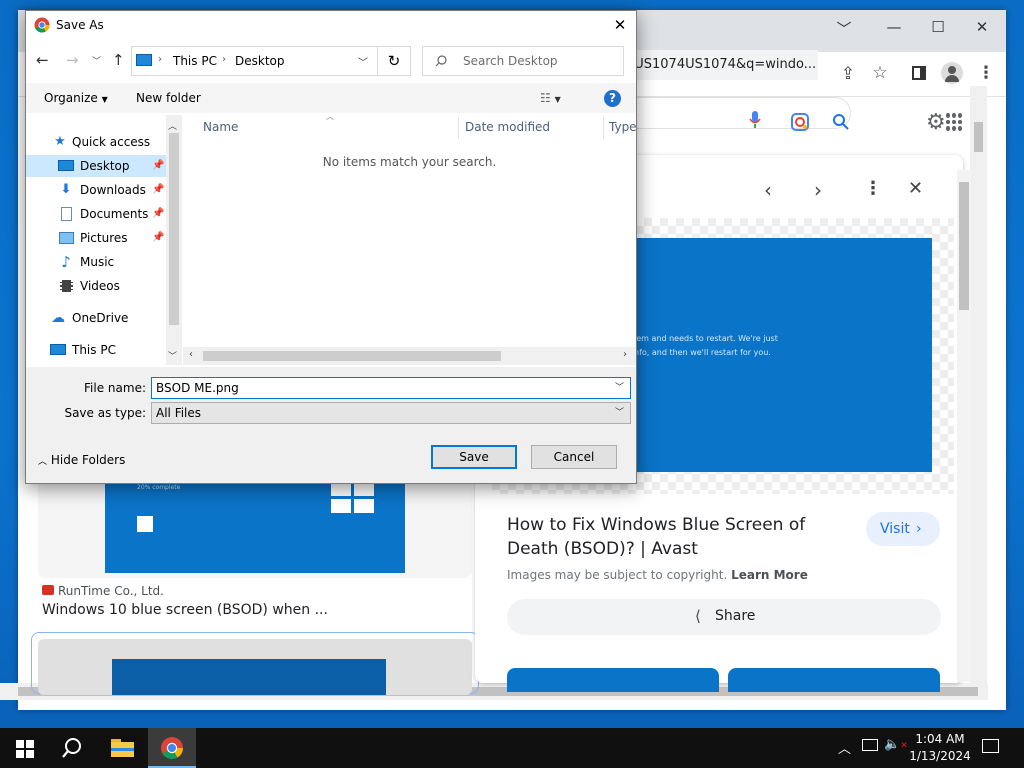 This screenshot has height=768, width=1024. I want to click on share-label: Share, so click(735, 616).